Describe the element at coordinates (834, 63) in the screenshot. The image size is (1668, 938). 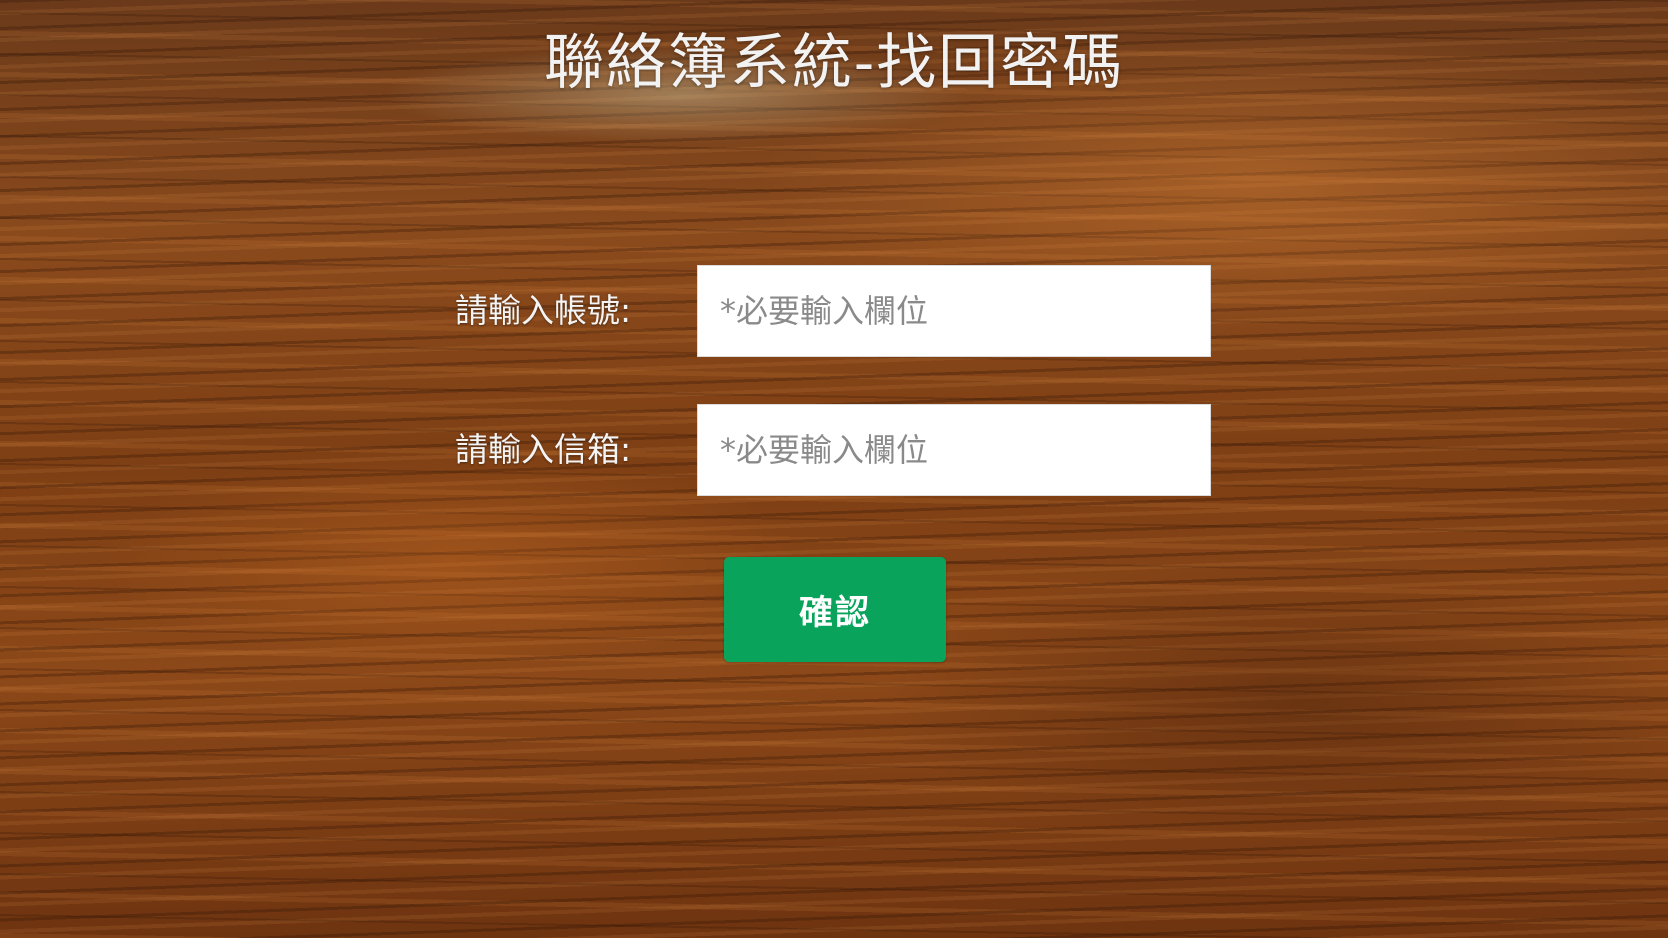
I see `page-title: 聯絡簿系統-找回密碼` at that location.